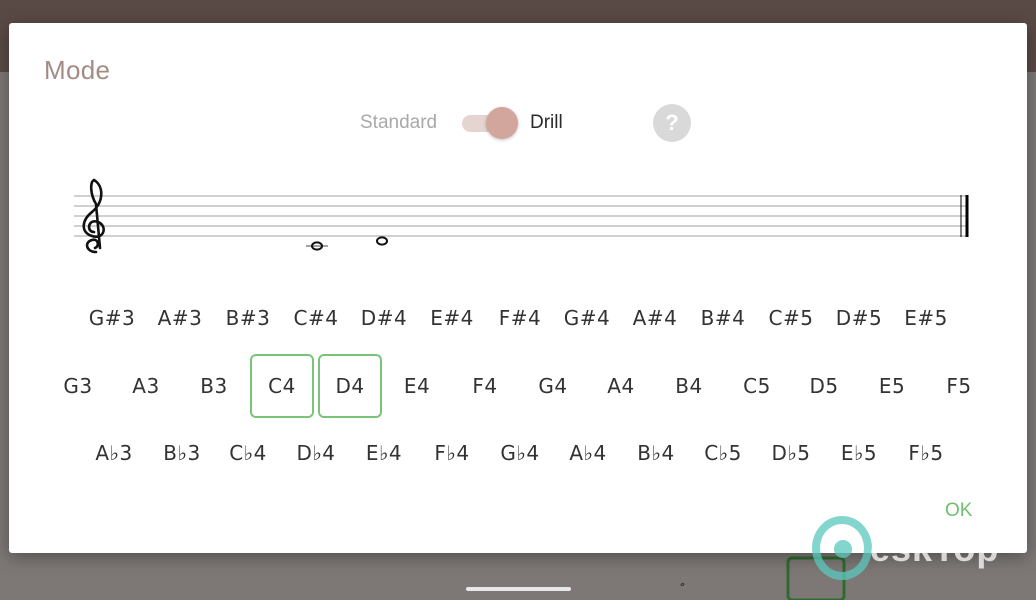 Image resolution: width=1036 pixels, height=600 pixels. I want to click on note-button: E♭5, so click(859, 453).